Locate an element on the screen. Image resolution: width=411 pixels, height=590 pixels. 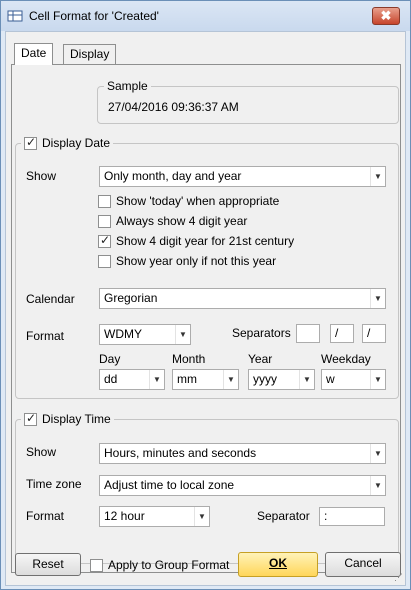
year-label: Year is located at coordinates (260, 359).